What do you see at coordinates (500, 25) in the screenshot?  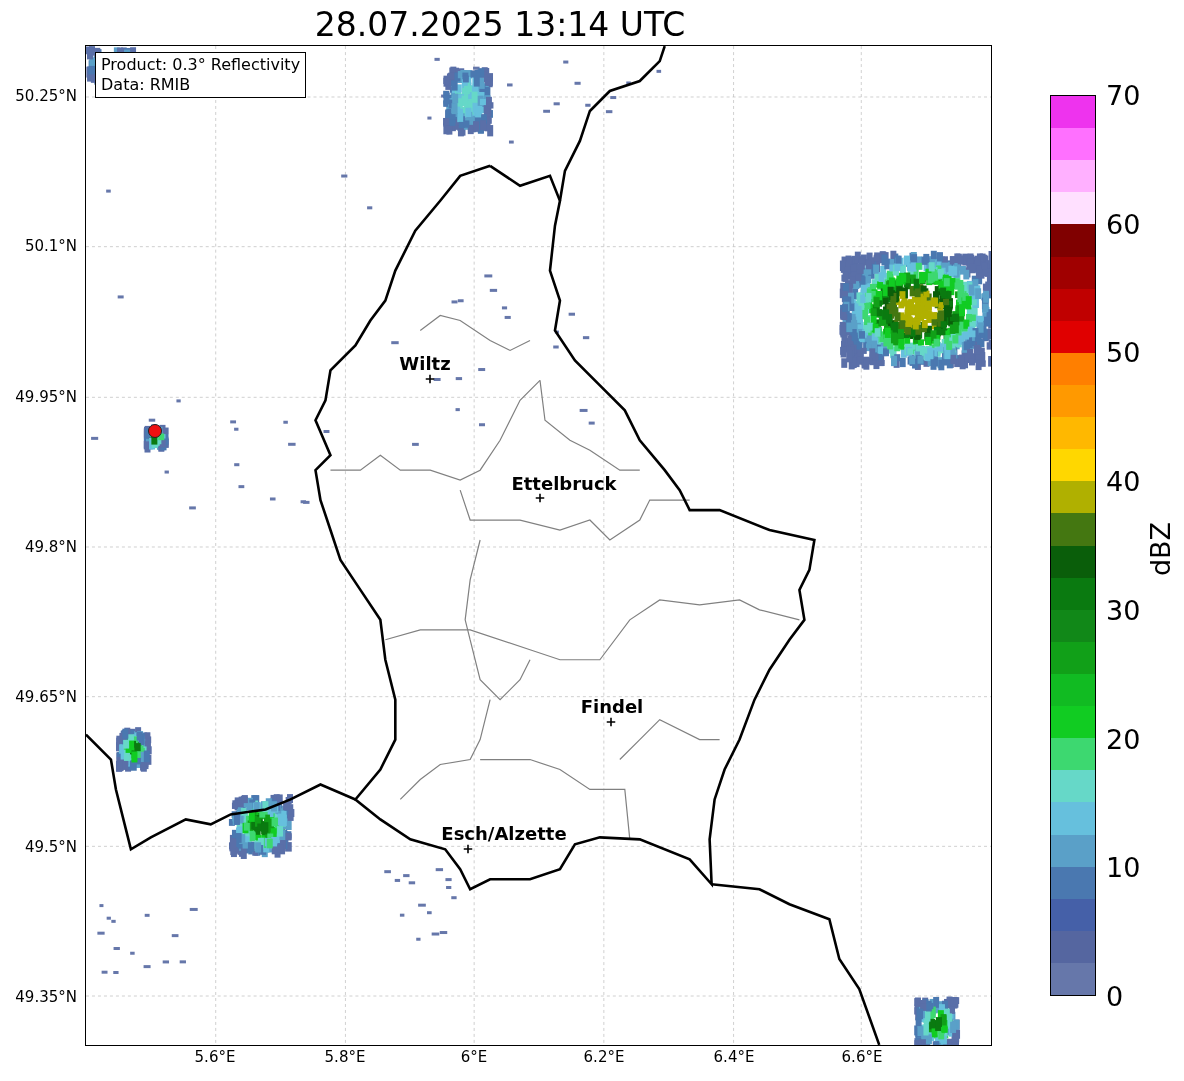 I see `chart-title: 28.07.2025 13:14 UTC` at bounding box center [500, 25].